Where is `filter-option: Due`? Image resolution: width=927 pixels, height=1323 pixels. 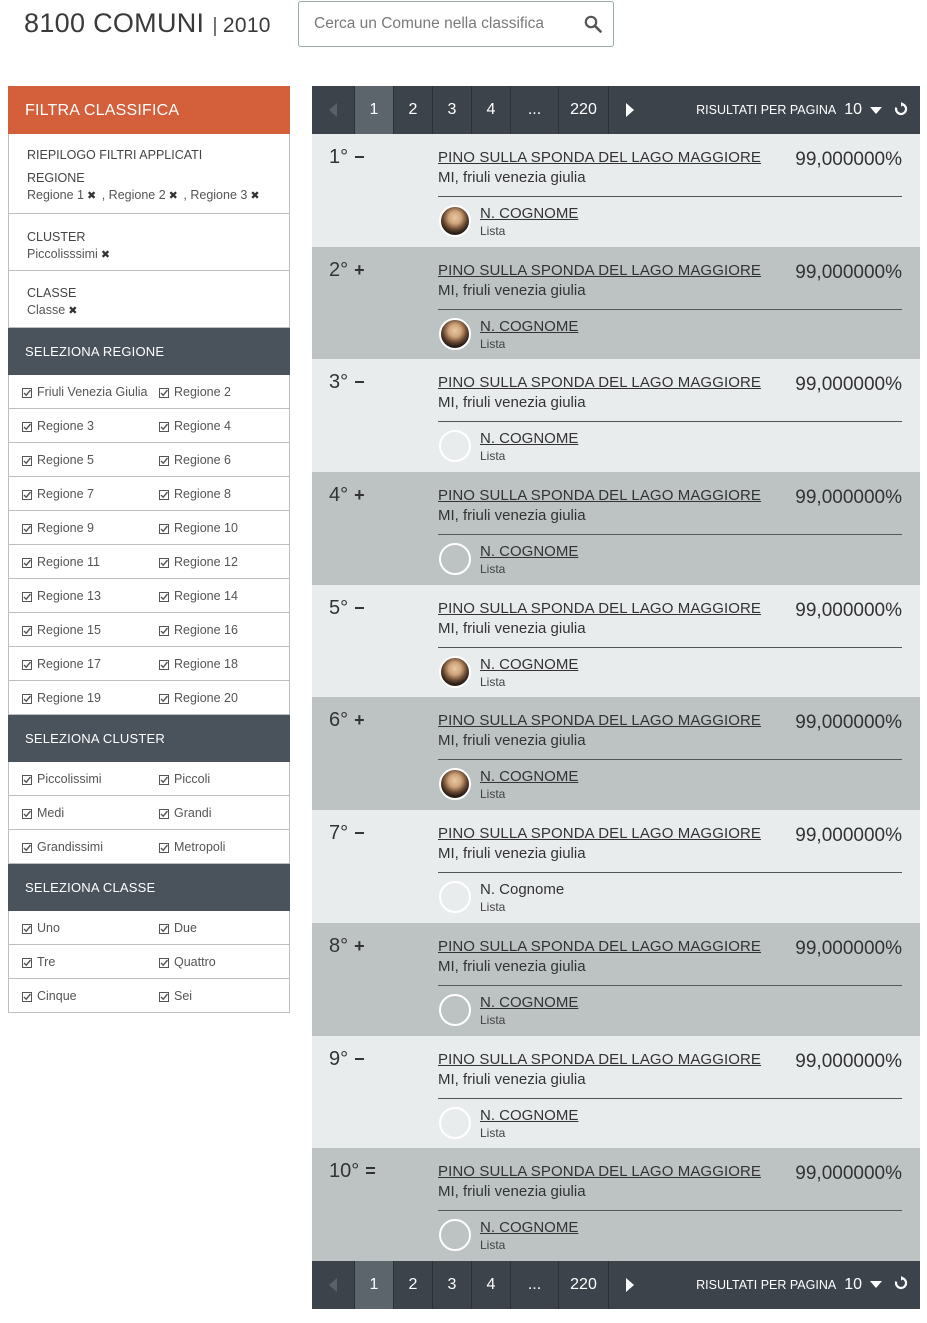 filter-option: Due is located at coordinates (219, 928).